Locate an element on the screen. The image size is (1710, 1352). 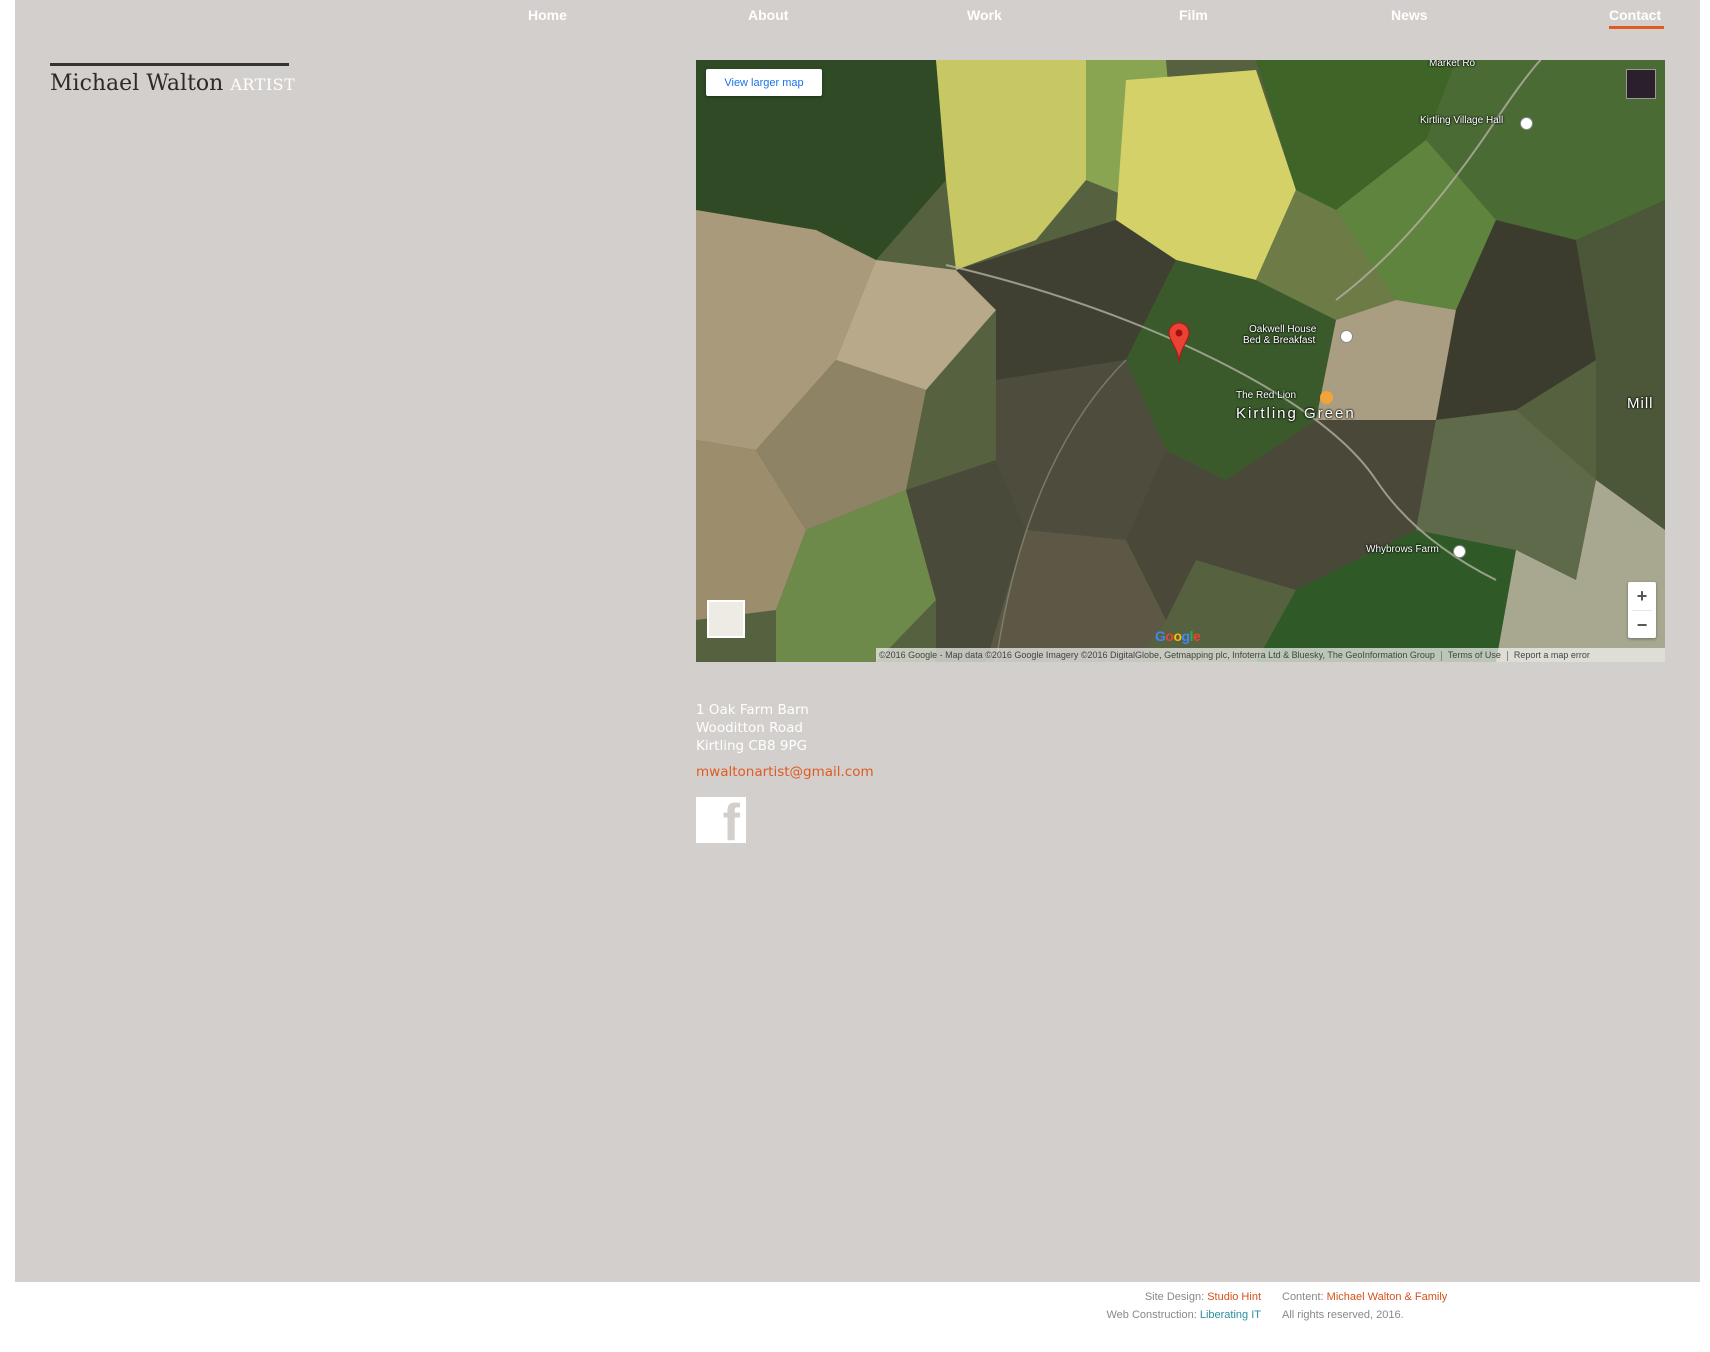
terms-link: Terms of Use is located at coordinates (1474, 655).